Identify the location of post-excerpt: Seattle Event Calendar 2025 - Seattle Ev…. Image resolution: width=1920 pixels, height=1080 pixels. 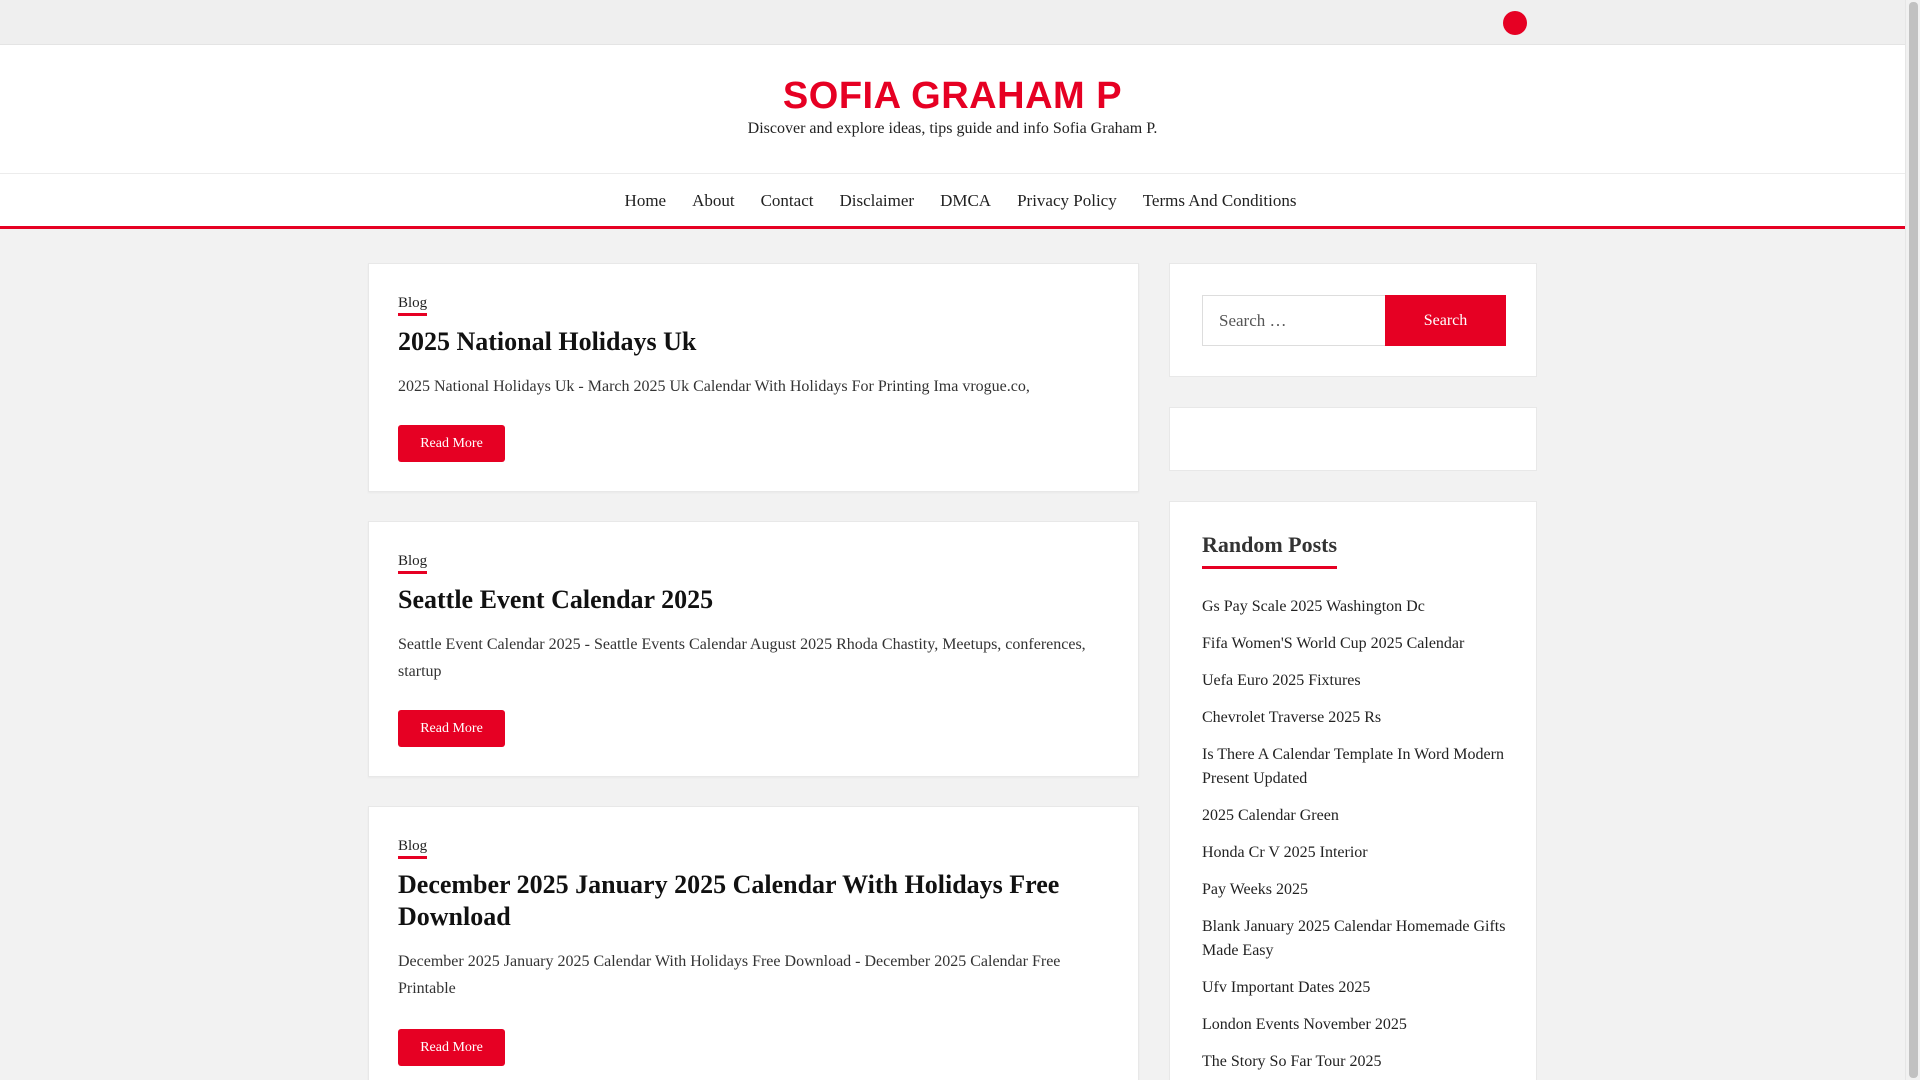
(742, 658).